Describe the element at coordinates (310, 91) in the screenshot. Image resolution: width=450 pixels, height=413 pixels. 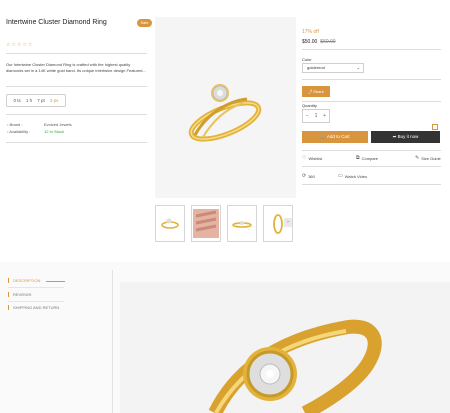
I see `share-icon: ⤴` at that location.